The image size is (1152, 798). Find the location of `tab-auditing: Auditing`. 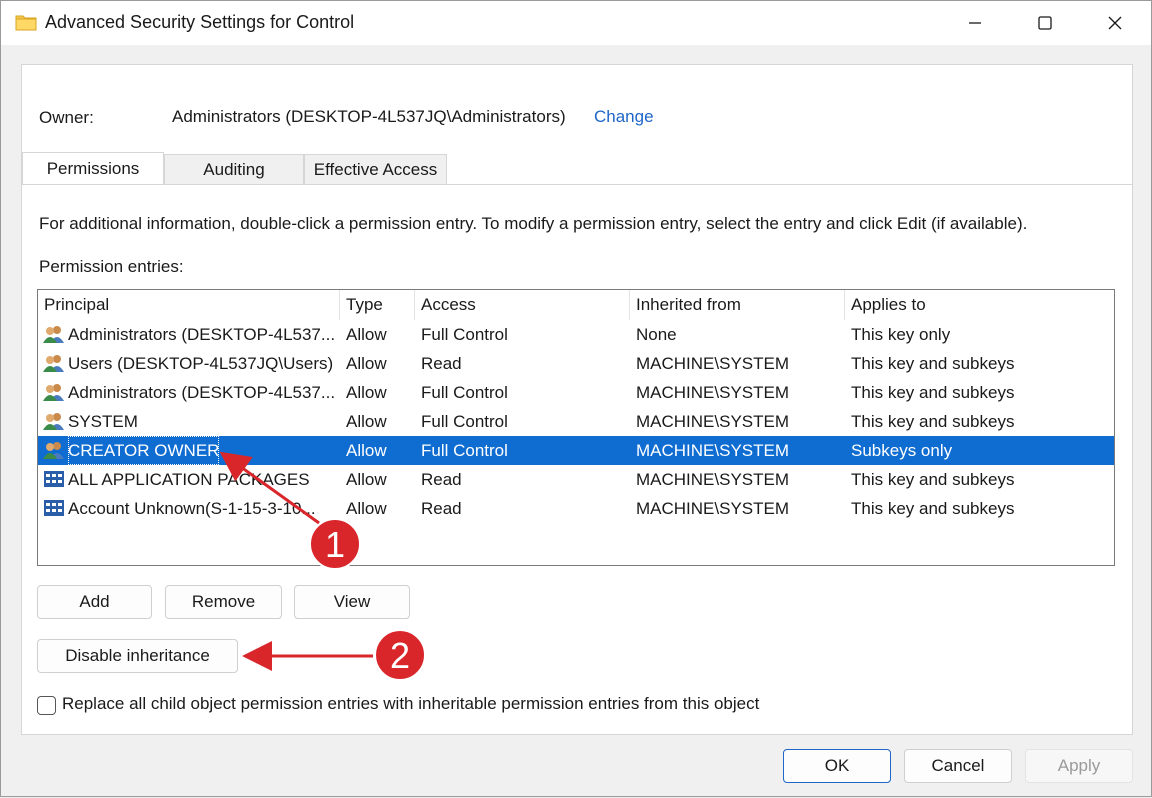

tab-auditing: Auditing is located at coordinates (234, 169).